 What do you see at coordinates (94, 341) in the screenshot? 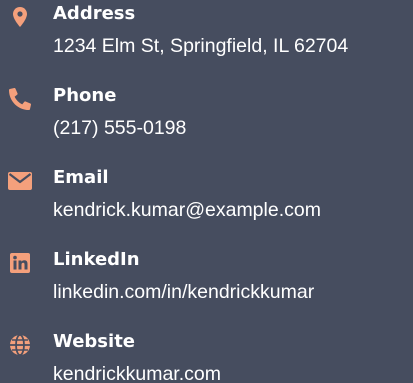
I see `website-label: Website` at bounding box center [94, 341].